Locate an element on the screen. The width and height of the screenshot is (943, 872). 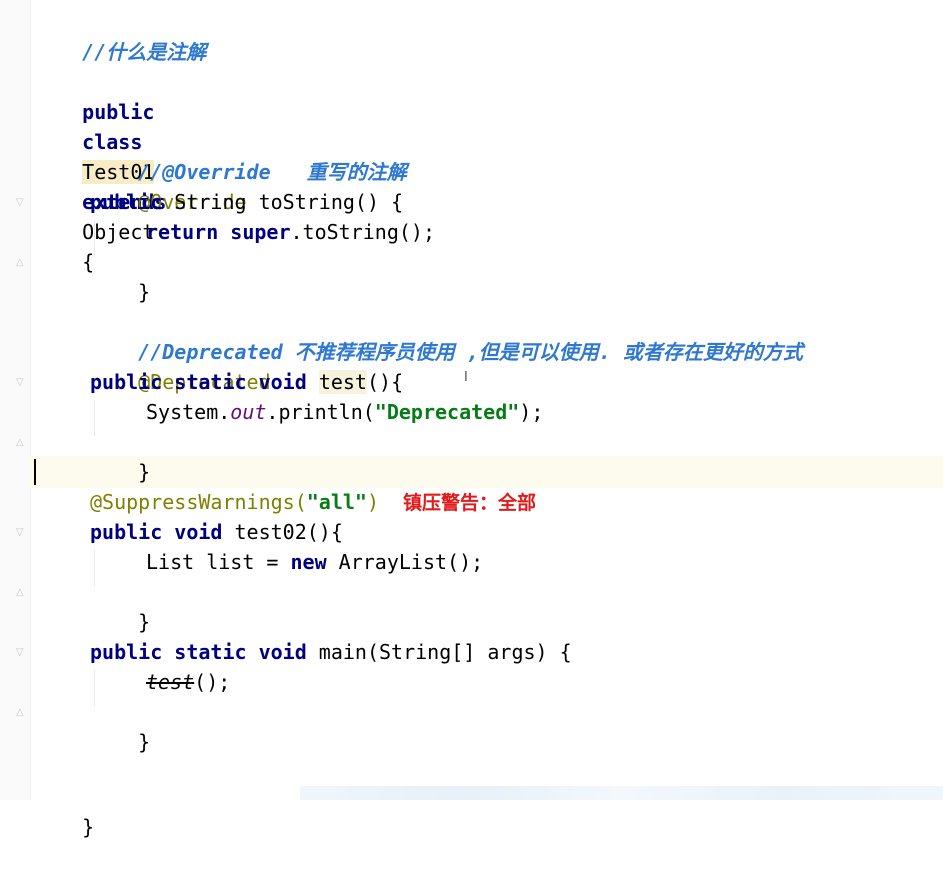
code-line-suppress-annotation: @SuppressWarnings("all") 镇压警告：全部 is located at coordinates (313, 502).